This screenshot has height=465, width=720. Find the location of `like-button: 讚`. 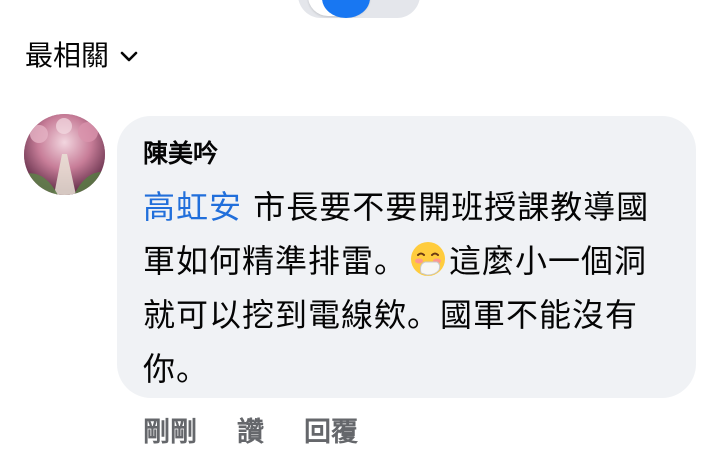

like-button: 讚 is located at coordinates (250, 433).